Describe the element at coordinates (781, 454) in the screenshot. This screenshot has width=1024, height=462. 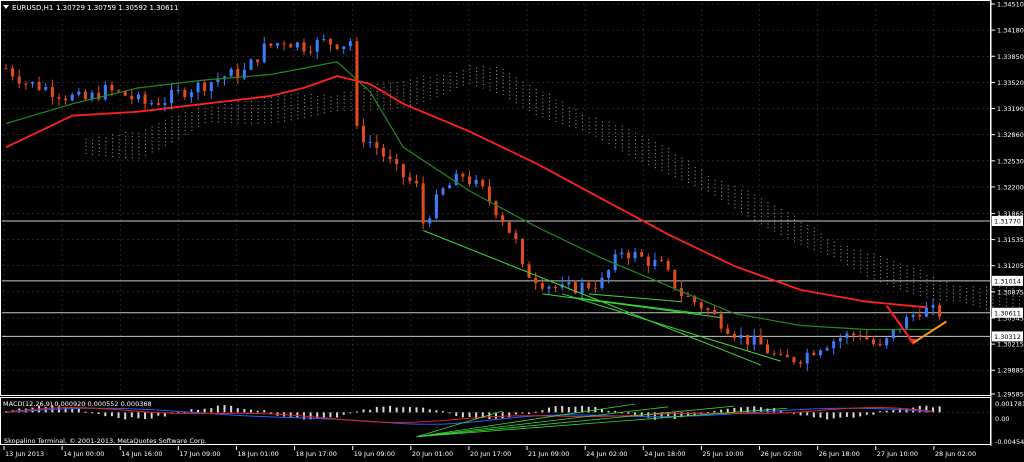
I see `time-tick-label: 26 Jun 02:00` at that location.